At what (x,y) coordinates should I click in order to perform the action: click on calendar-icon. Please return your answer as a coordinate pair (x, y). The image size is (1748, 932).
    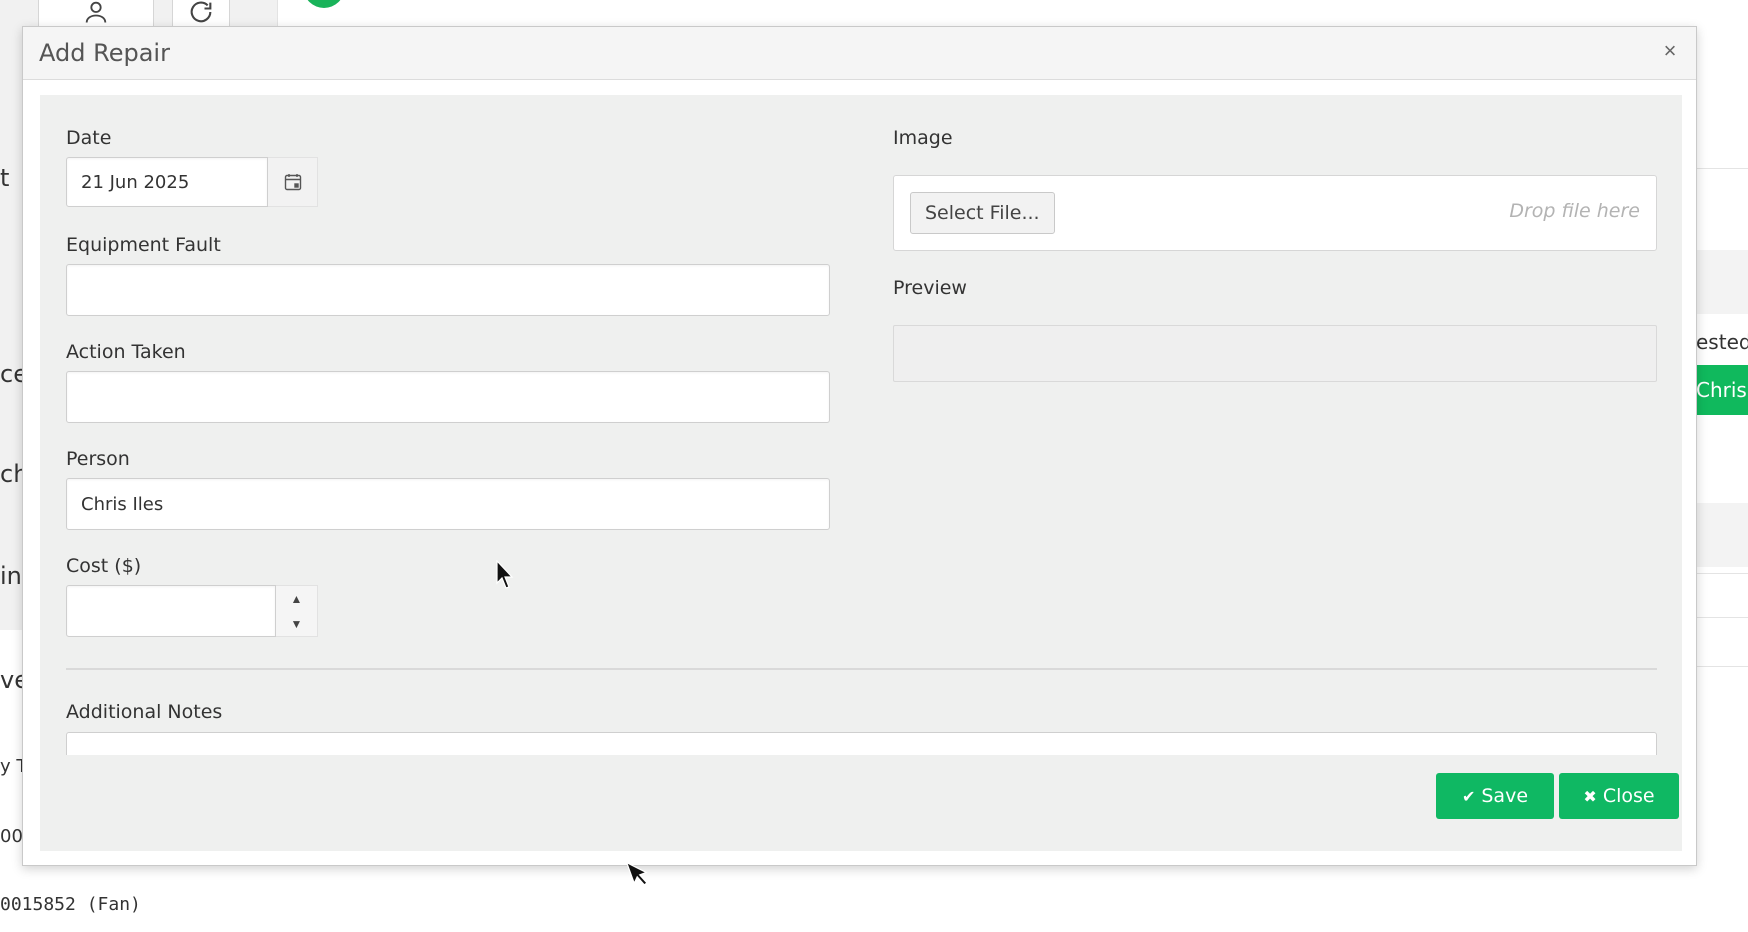
    Looking at the image, I should click on (292, 182).